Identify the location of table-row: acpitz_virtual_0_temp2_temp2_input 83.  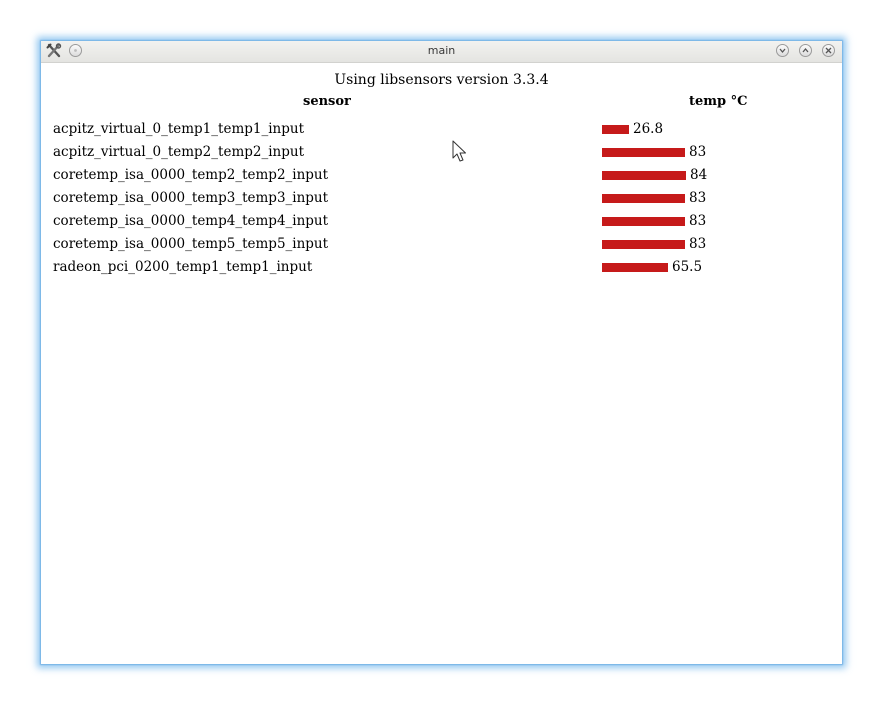
(441, 152).